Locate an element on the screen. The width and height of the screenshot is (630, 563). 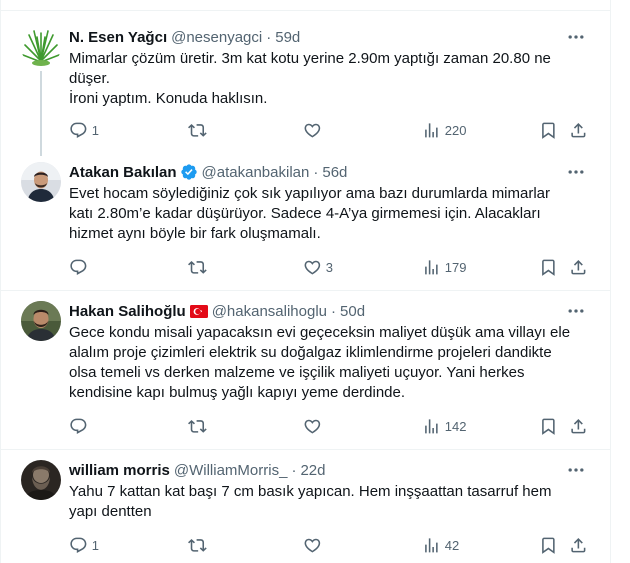
person-photo-avatar-icon is located at coordinates (41, 182).